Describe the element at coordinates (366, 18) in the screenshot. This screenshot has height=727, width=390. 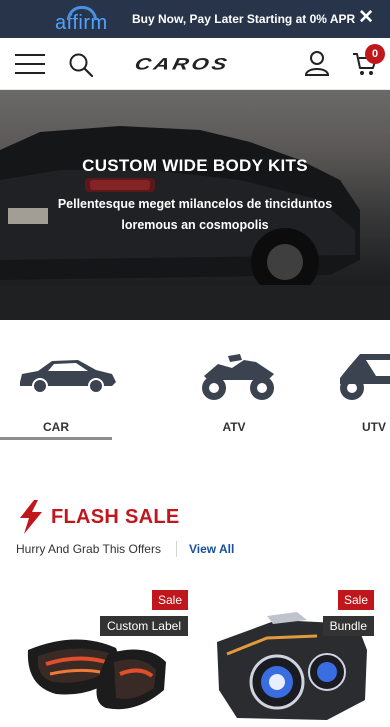
I see `promo-close-button: ✕` at that location.